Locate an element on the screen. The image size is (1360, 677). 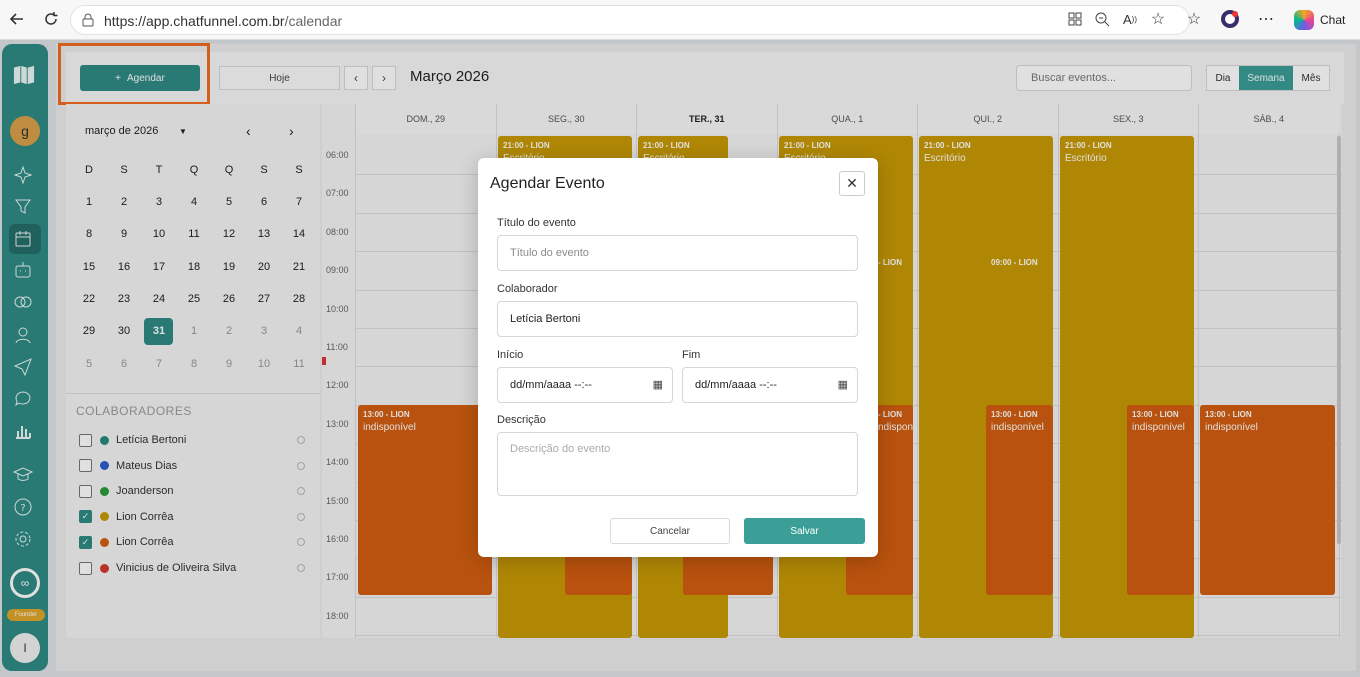
chat-label: Chat is located at coordinates (1333, 20).